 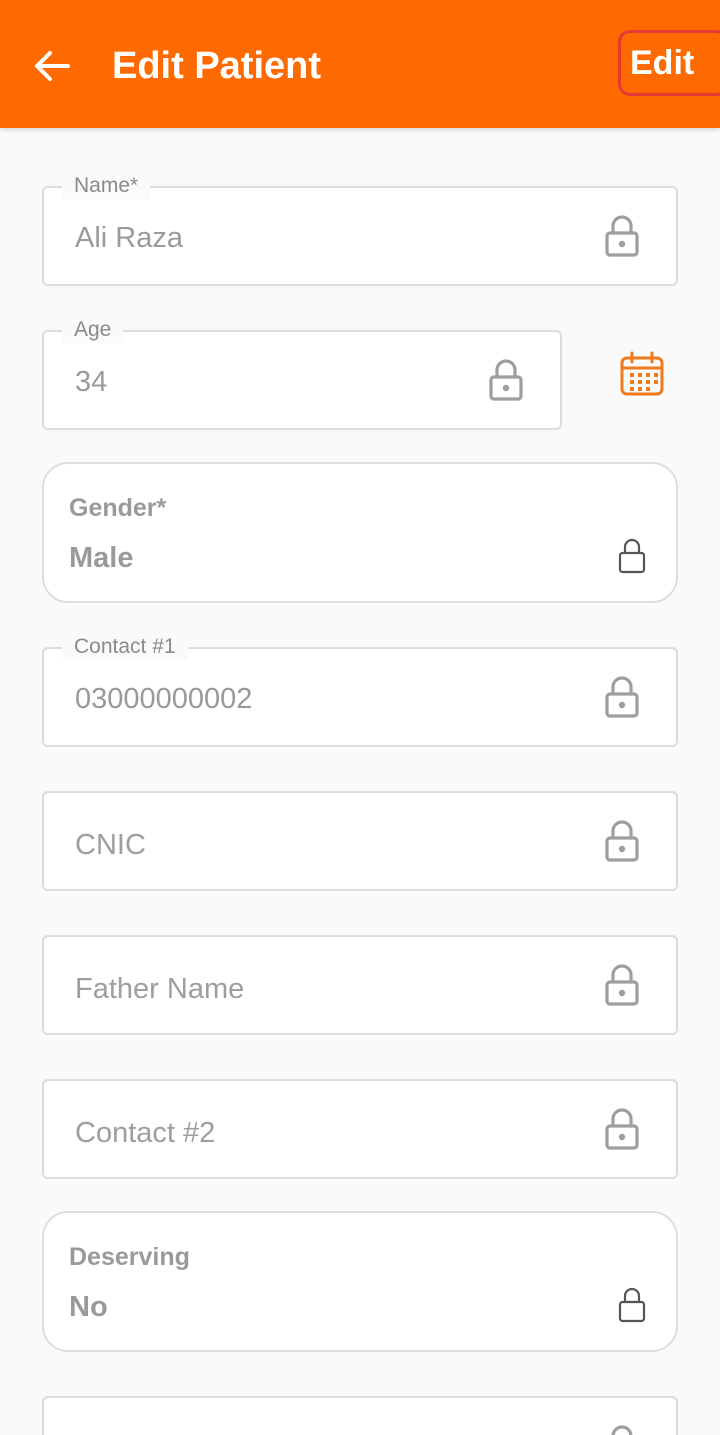 What do you see at coordinates (118, 508) in the screenshot?
I see `gender-label: Gender*` at bounding box center [118, 508].